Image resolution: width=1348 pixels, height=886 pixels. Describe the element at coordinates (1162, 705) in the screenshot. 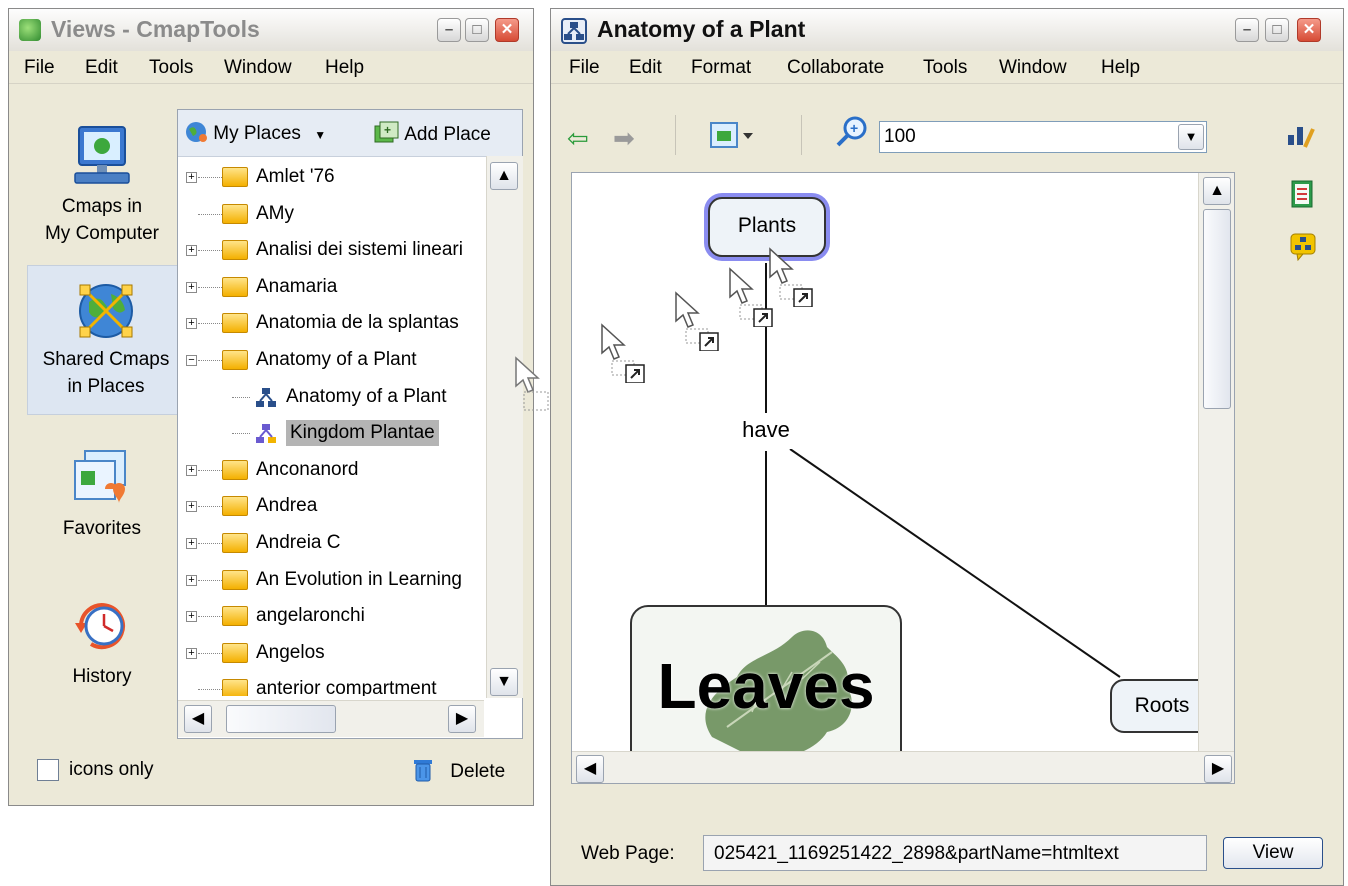

I see `concept-label: Roots` at that location.